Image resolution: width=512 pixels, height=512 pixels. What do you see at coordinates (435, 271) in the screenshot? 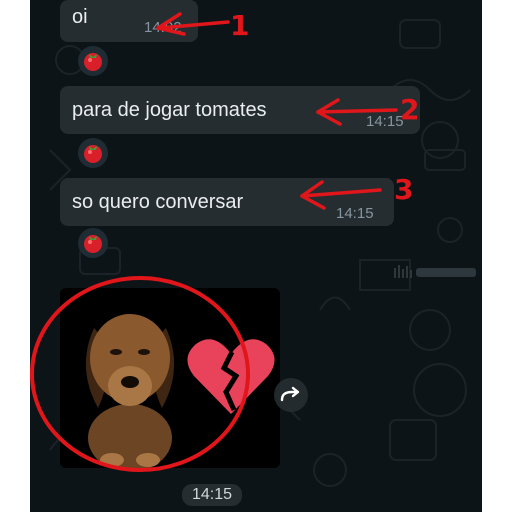
I see `watermark-icon` at bounding box center [435, 271].